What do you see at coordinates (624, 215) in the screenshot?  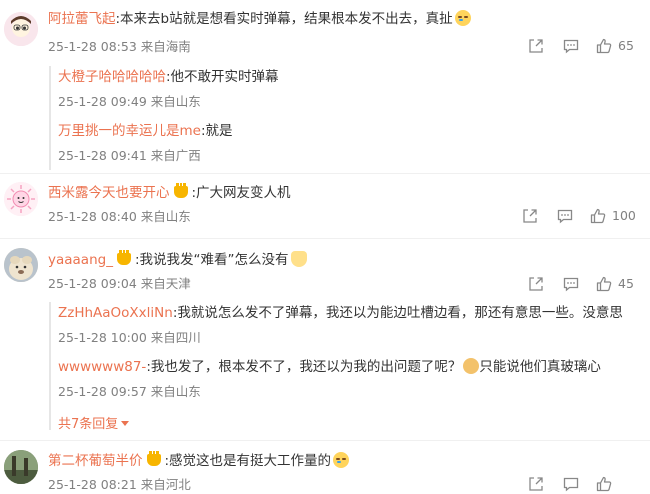 I see `like-count: 100` at bounding box center [624, 215].